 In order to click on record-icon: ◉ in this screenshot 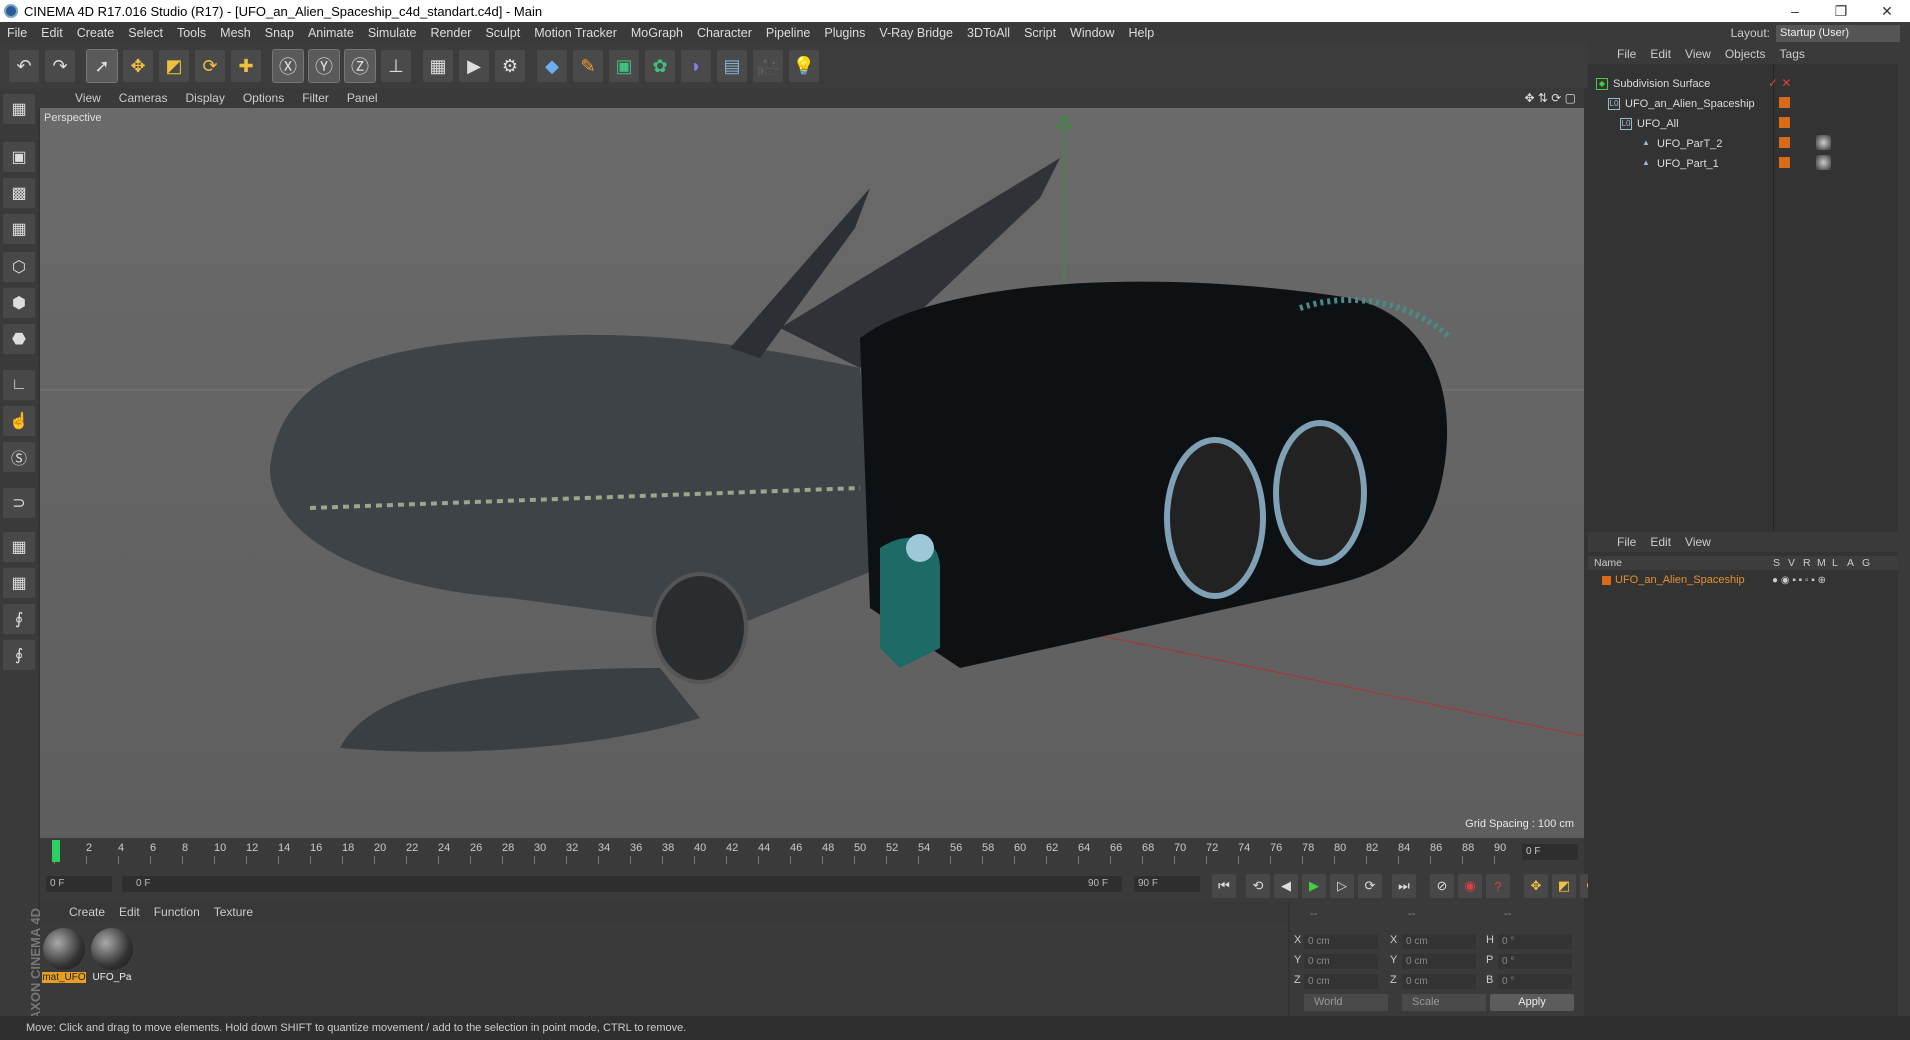, I will do `click(1470, 886)`.